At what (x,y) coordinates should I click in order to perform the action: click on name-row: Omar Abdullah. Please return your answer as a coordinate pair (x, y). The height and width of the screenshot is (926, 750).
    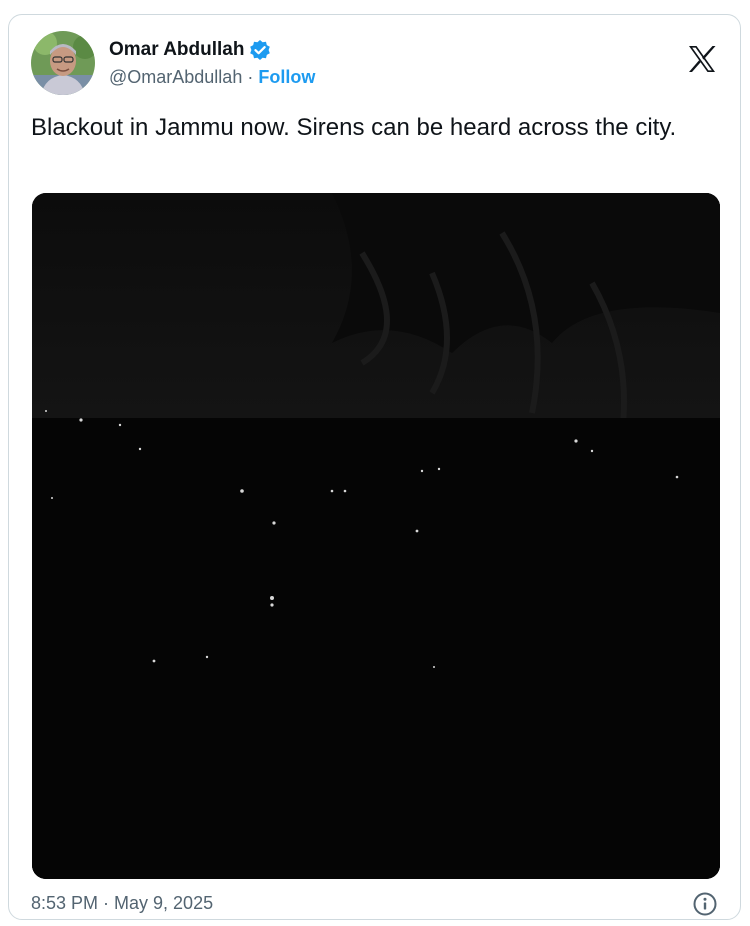
    Looking at the image, I should click on (212, 50).